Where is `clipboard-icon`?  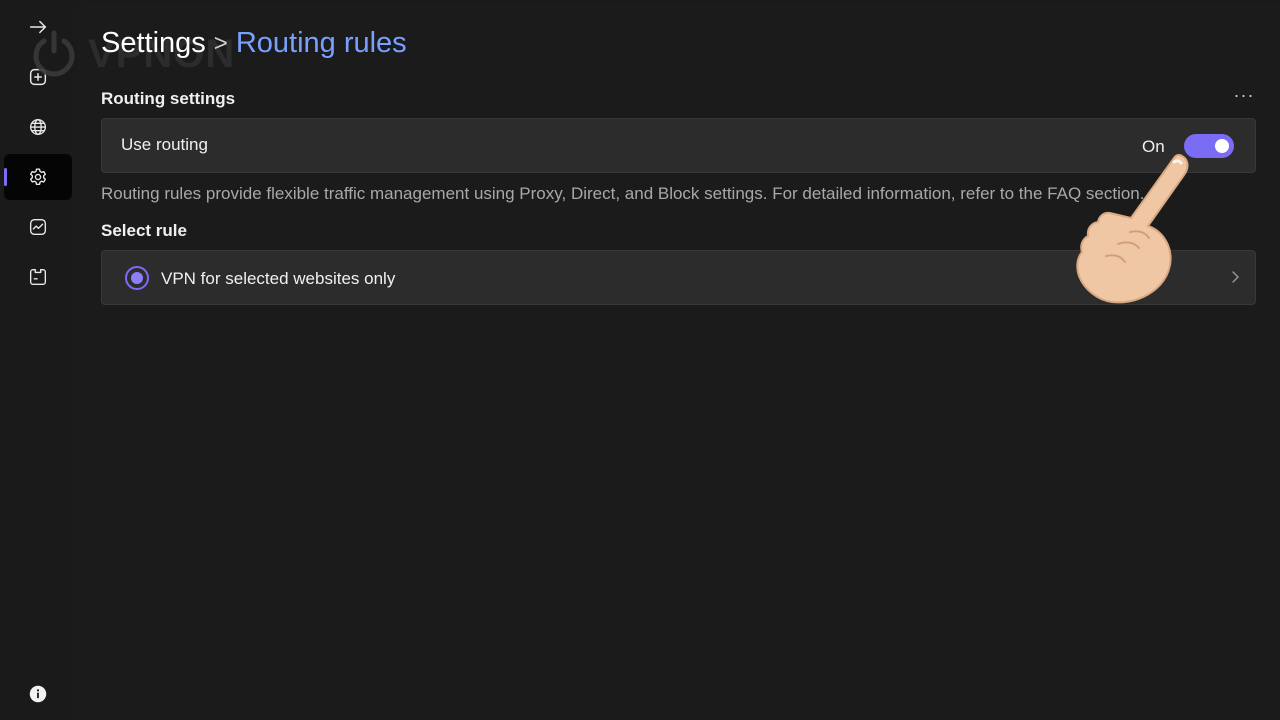
clipboard-icon is located at coordinates (38, 277).